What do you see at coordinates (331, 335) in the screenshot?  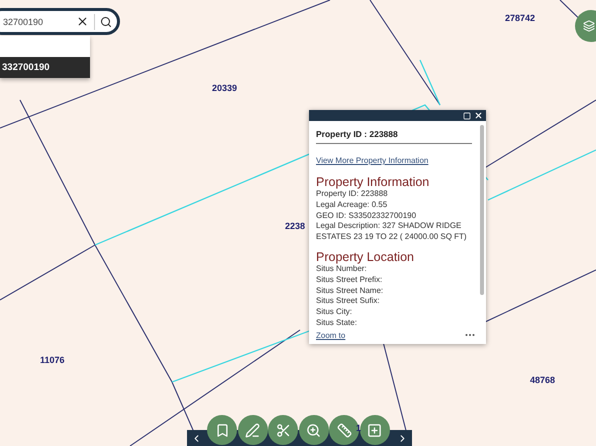 I see `zoom-to-link: Zoom to` at bounding box center [331, 335].